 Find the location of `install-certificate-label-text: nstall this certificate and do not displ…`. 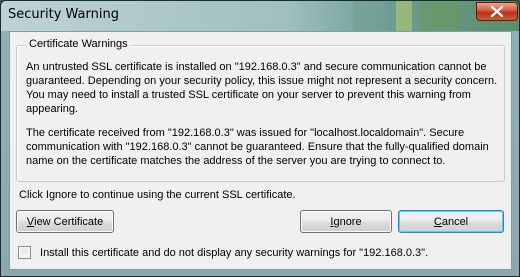

install-certificate-label-text: nstall this certificate and do not displ… is located at coordinates (236, 252).